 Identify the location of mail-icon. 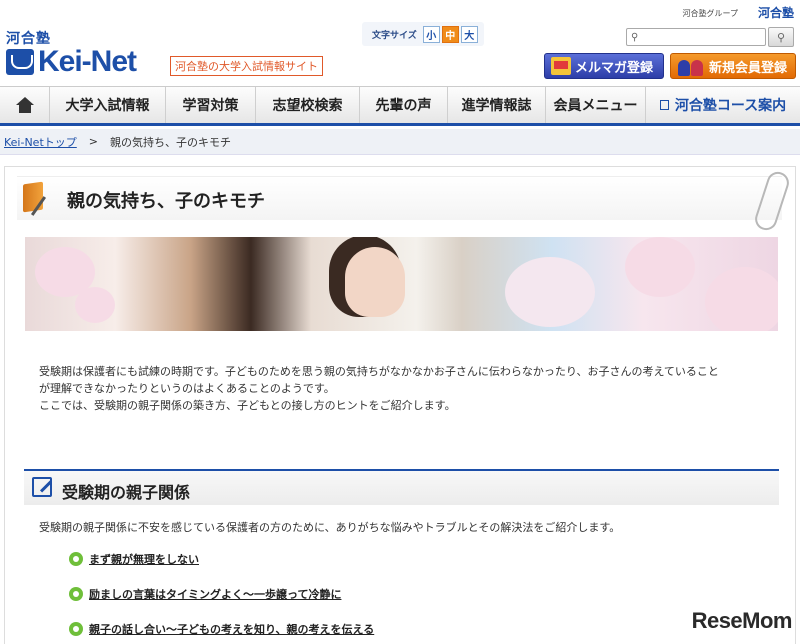
(561, 66).